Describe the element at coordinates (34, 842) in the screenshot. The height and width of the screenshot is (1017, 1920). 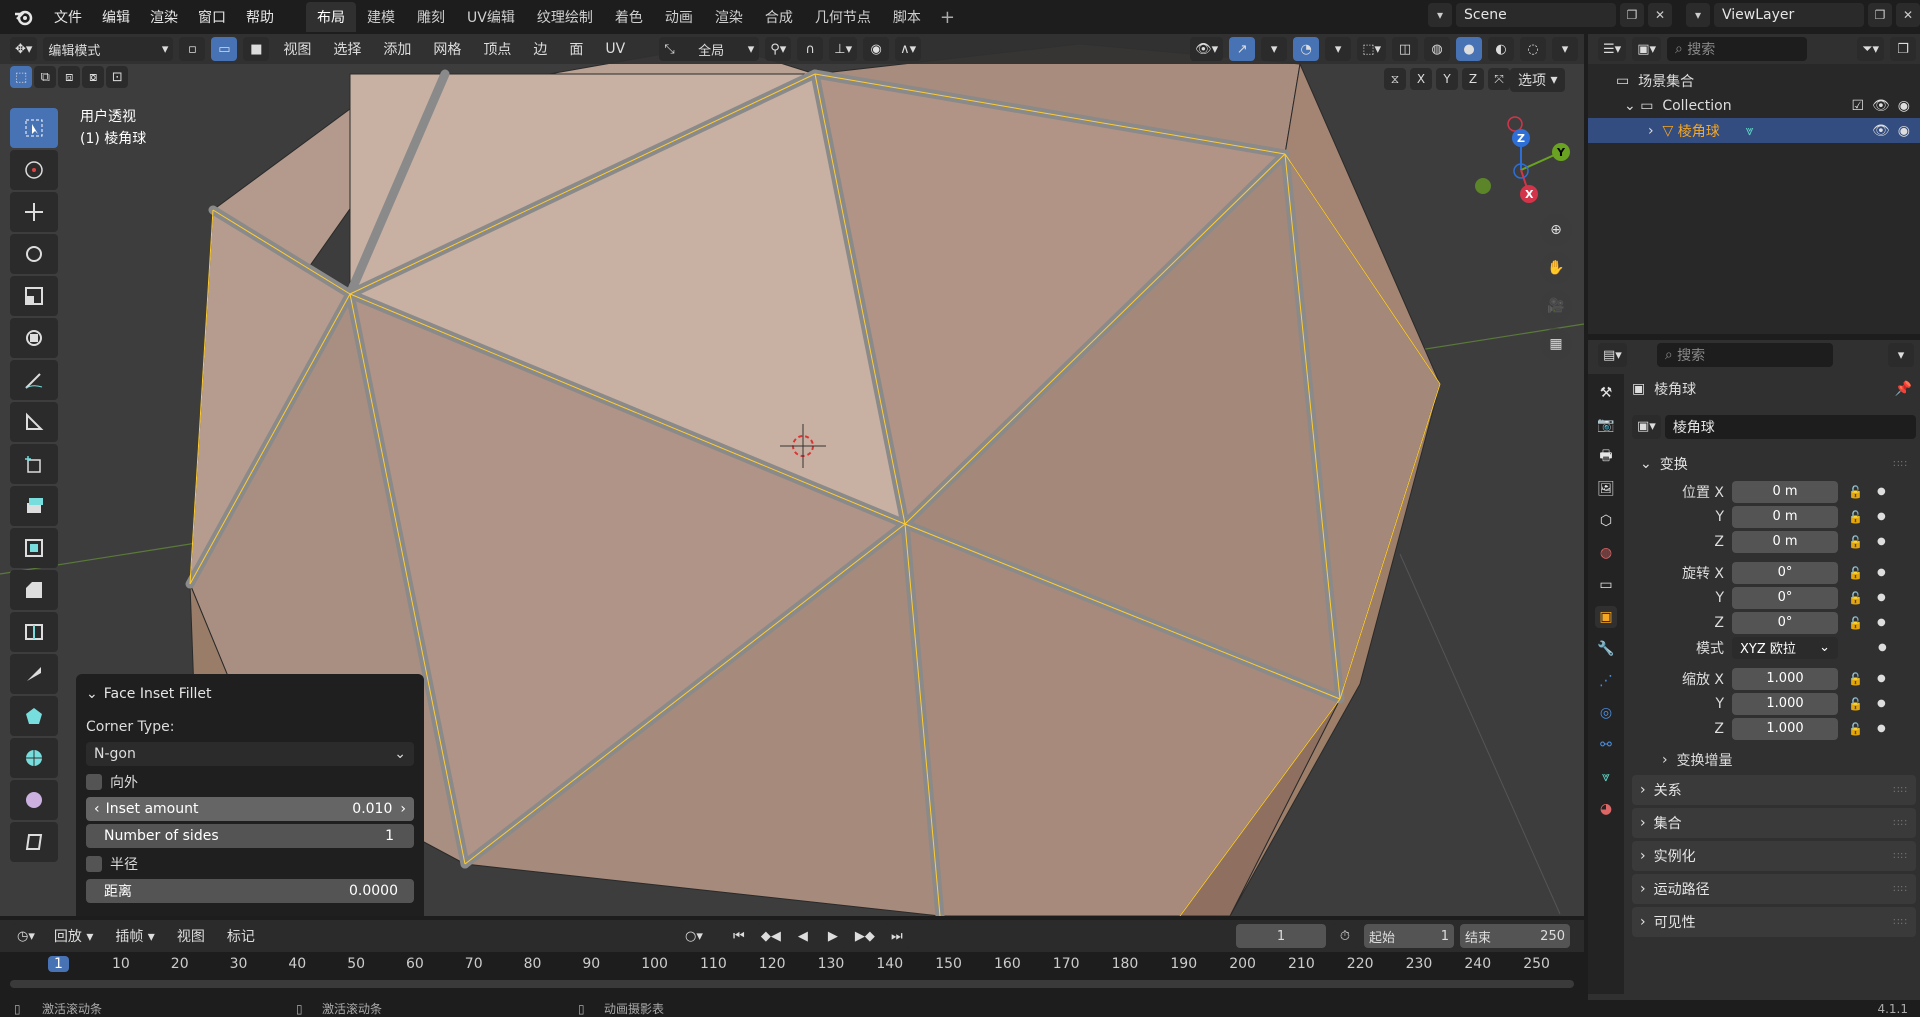
I see `shear-icon` at that location.